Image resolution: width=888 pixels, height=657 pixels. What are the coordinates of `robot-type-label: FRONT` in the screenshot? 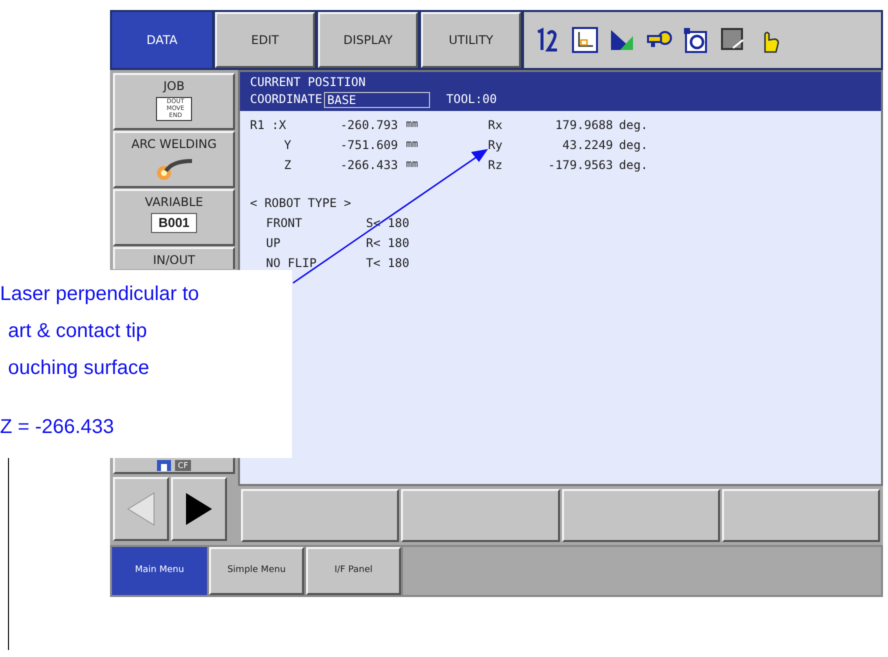 It's located at (284, 223).